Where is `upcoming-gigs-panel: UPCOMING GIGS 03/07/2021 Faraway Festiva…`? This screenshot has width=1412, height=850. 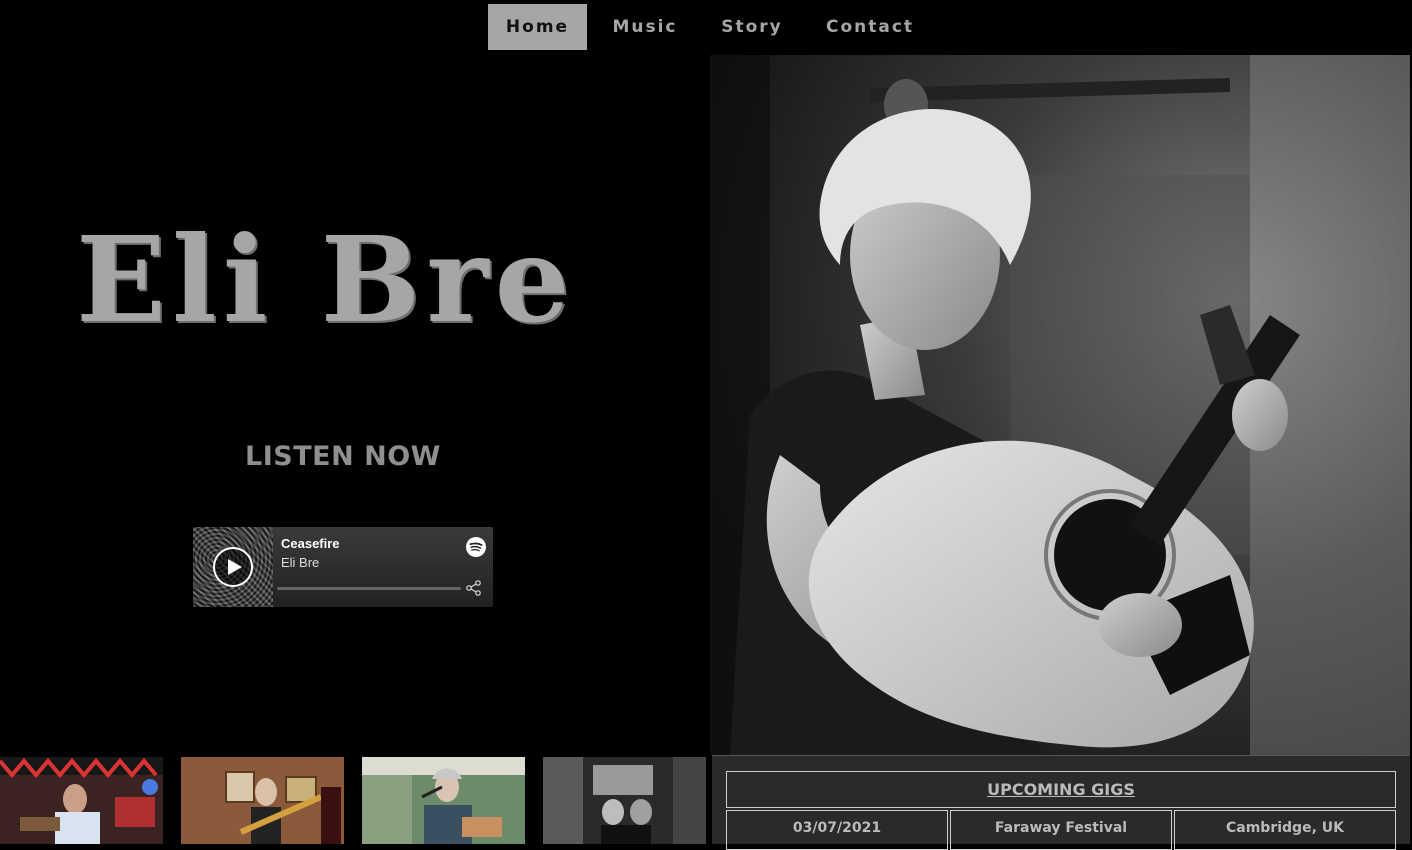
upcoming-gigs-panel: UPCOMING GIGS 03/07/2021 Faraway Festiva… is located at coordinates (1061, 802).